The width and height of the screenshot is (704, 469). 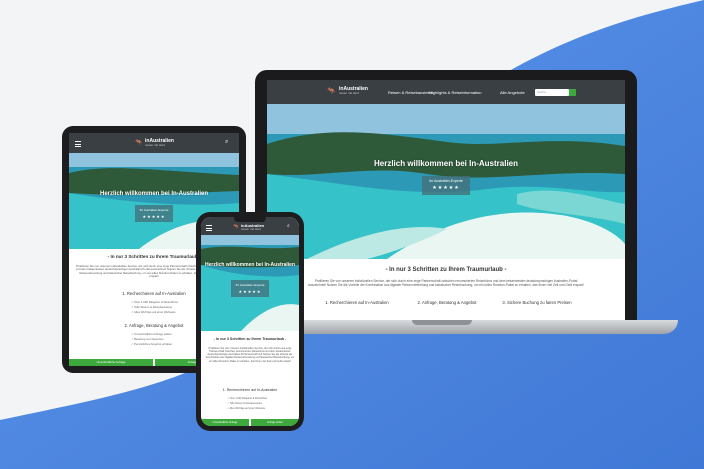 What do you see at coordinates (442, 322) in the screenshot?
I see `laptop-notch` at bounding box center [442, 322].